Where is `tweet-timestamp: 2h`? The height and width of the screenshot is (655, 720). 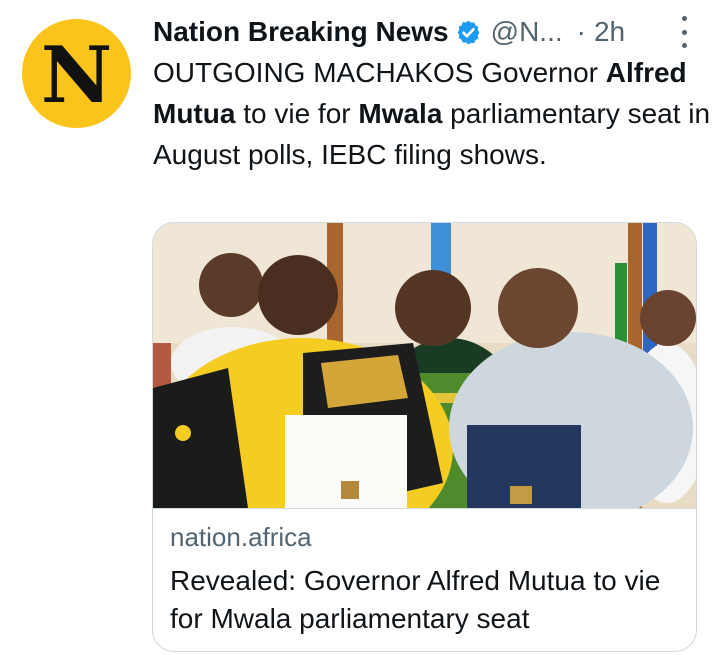 tweet-timestamp: 2h is located at coordinates (609, 32).